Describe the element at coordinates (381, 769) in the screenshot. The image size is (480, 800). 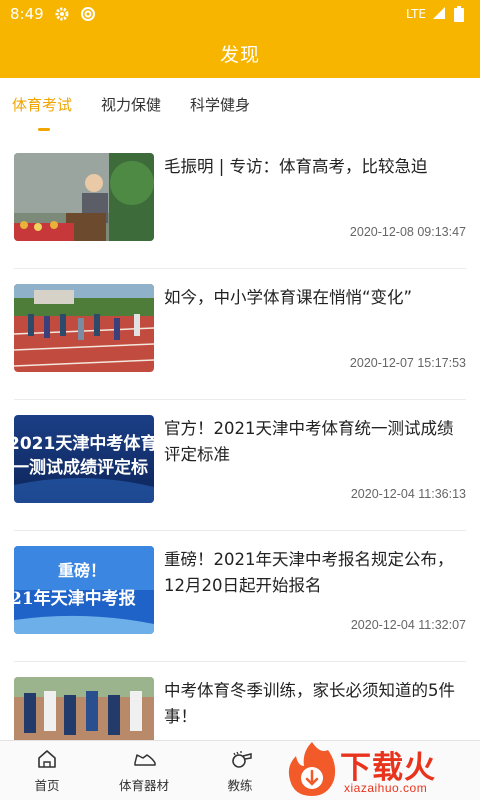
I see `watermark: 下载火 xiazaihuo.com` at that location.